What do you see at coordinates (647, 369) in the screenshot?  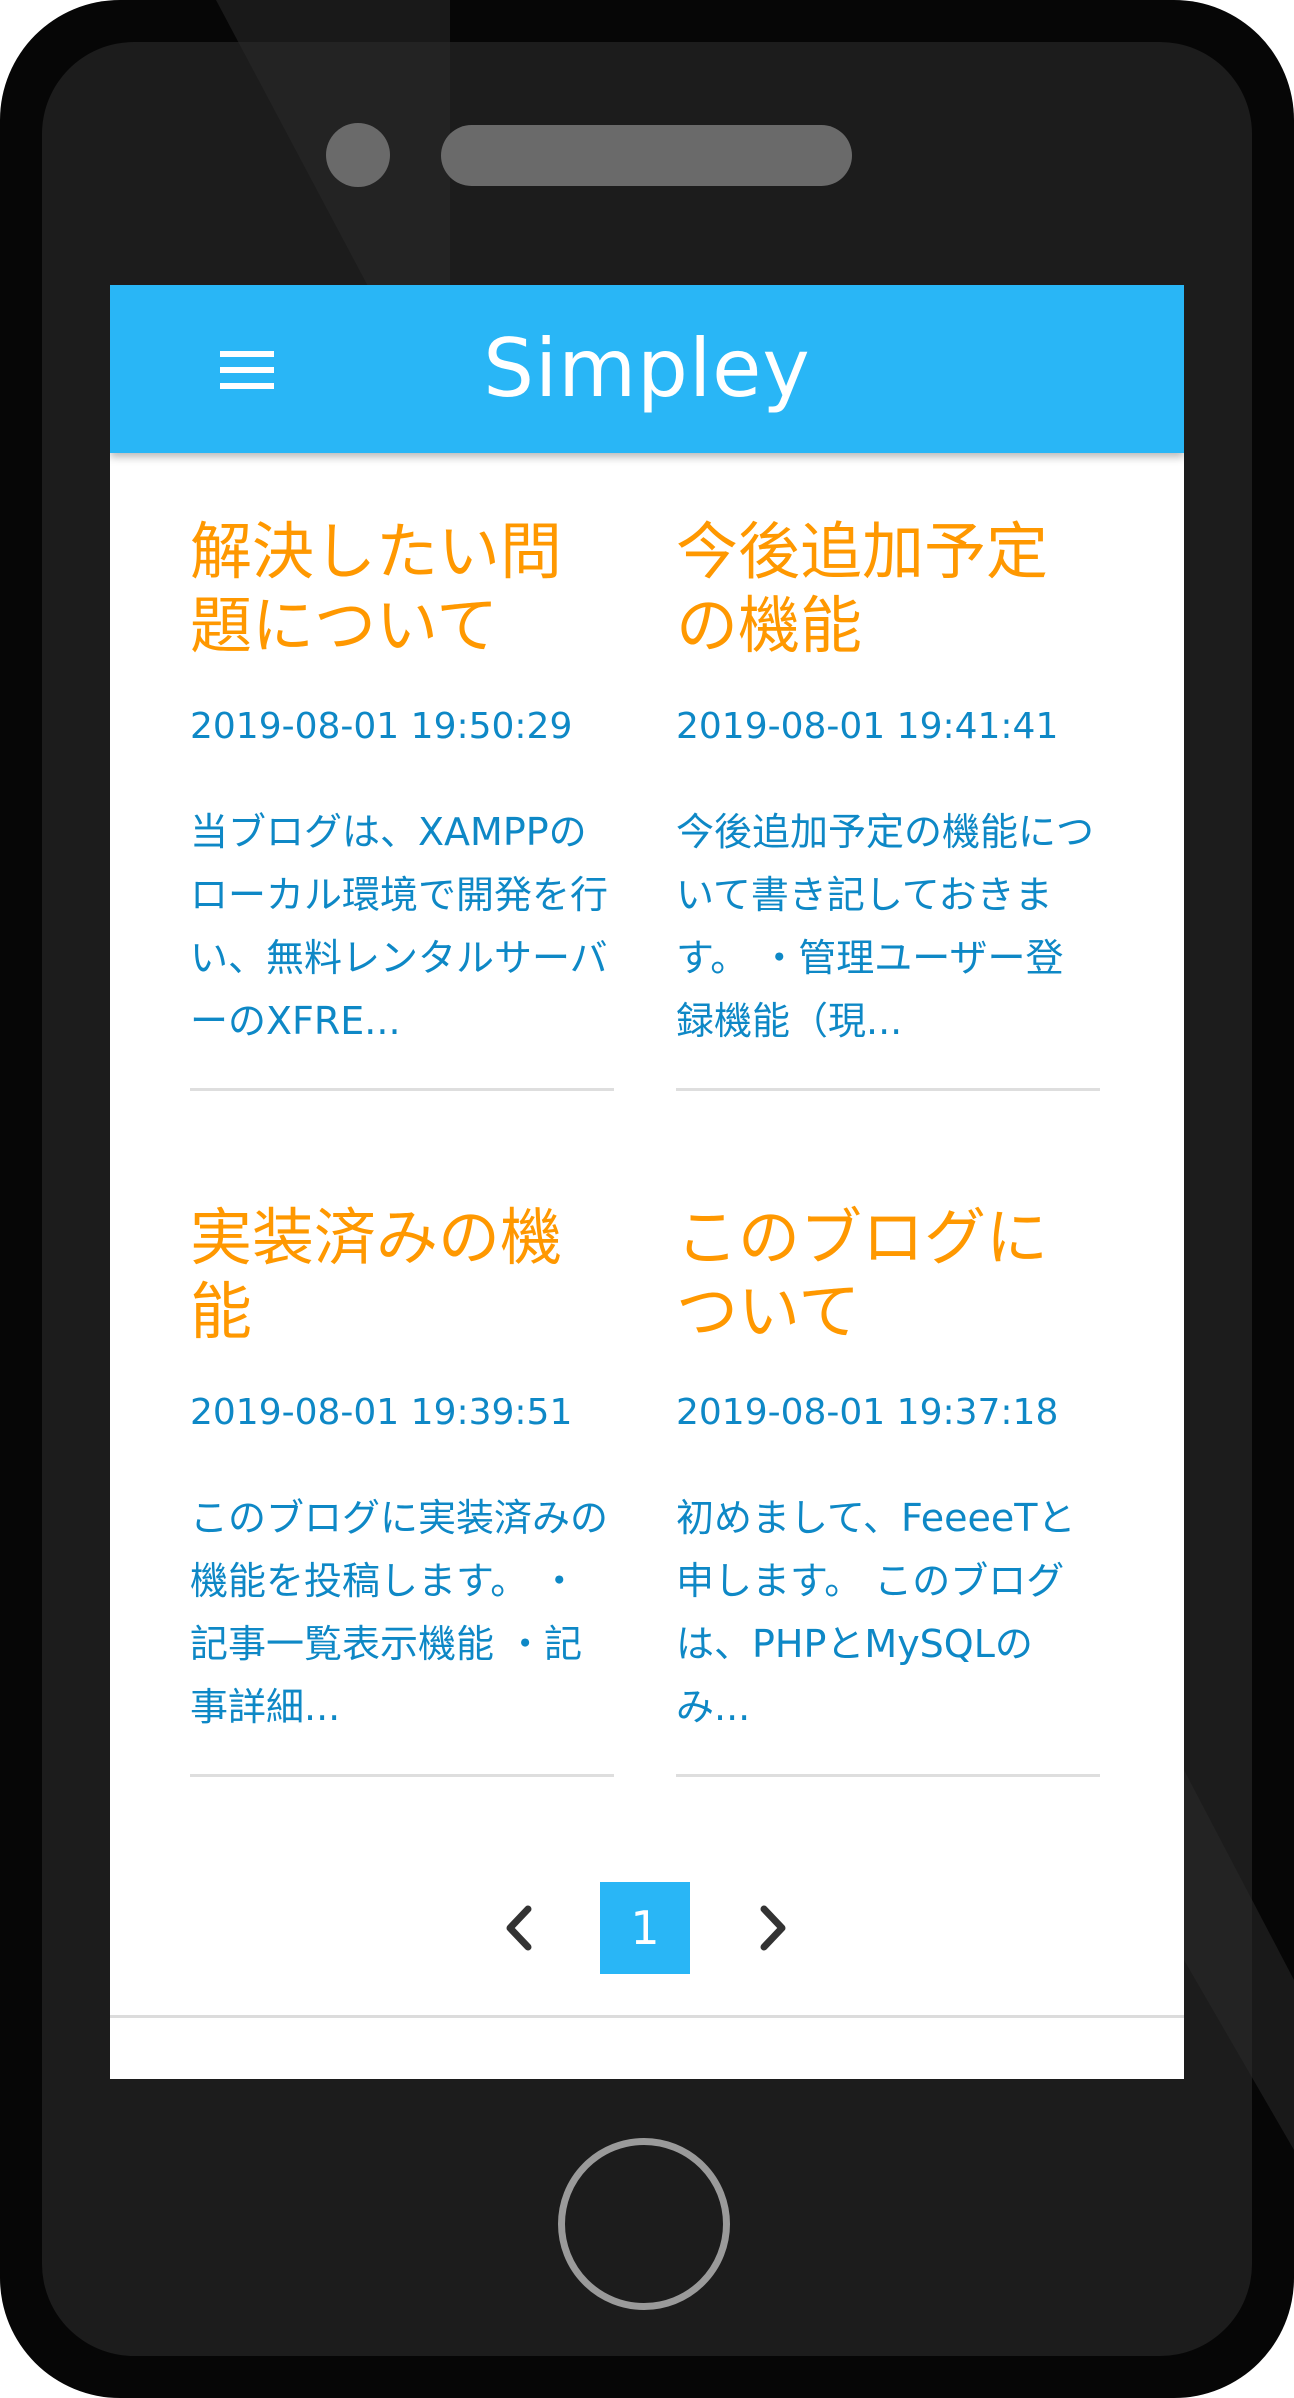 I see `app-bar: Simpley` at bounding box center [647, 369].